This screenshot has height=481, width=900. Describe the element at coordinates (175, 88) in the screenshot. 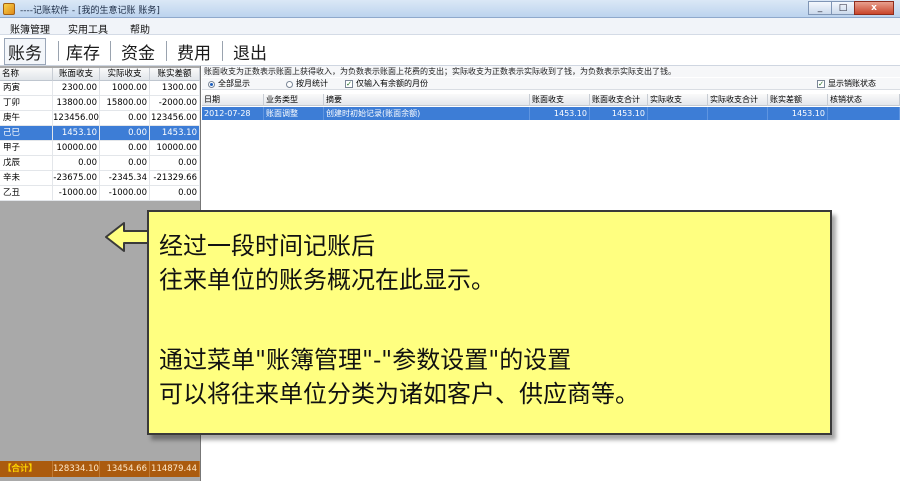

I see `row-diff: 1300.00` at that location.